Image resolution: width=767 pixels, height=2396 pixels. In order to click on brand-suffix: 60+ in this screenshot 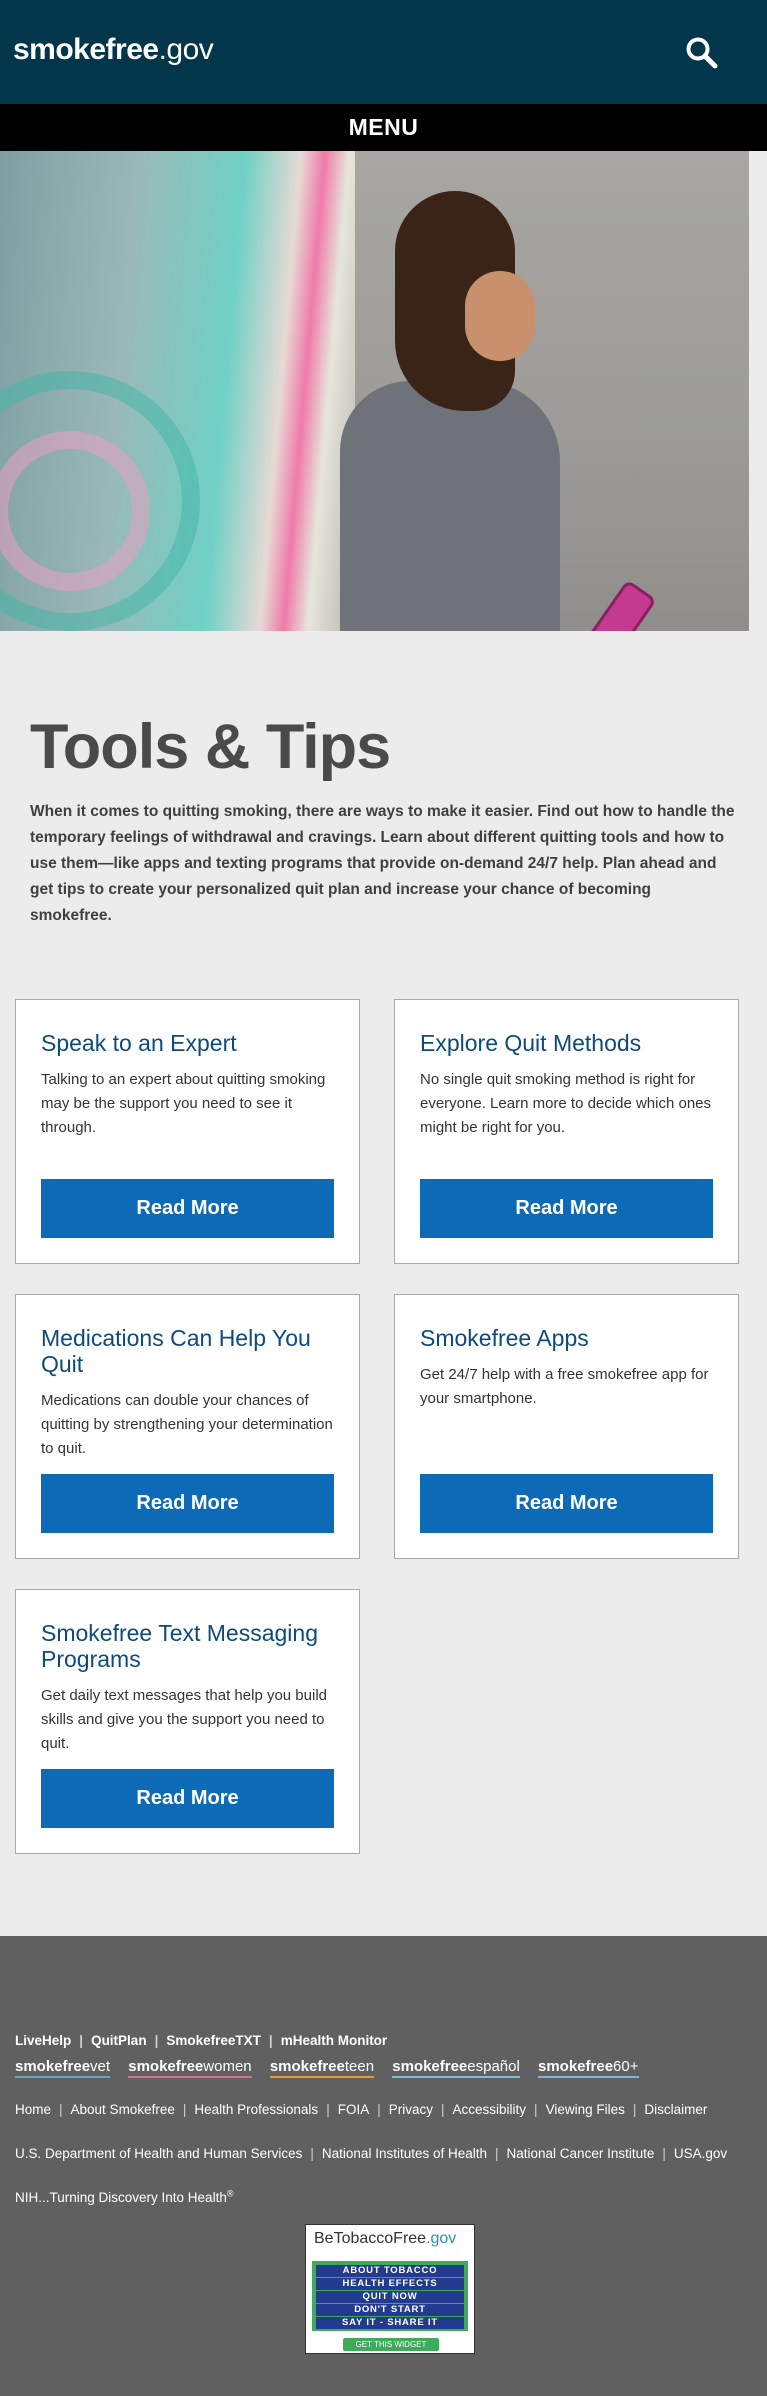, I will do `click(626, 2066)`.